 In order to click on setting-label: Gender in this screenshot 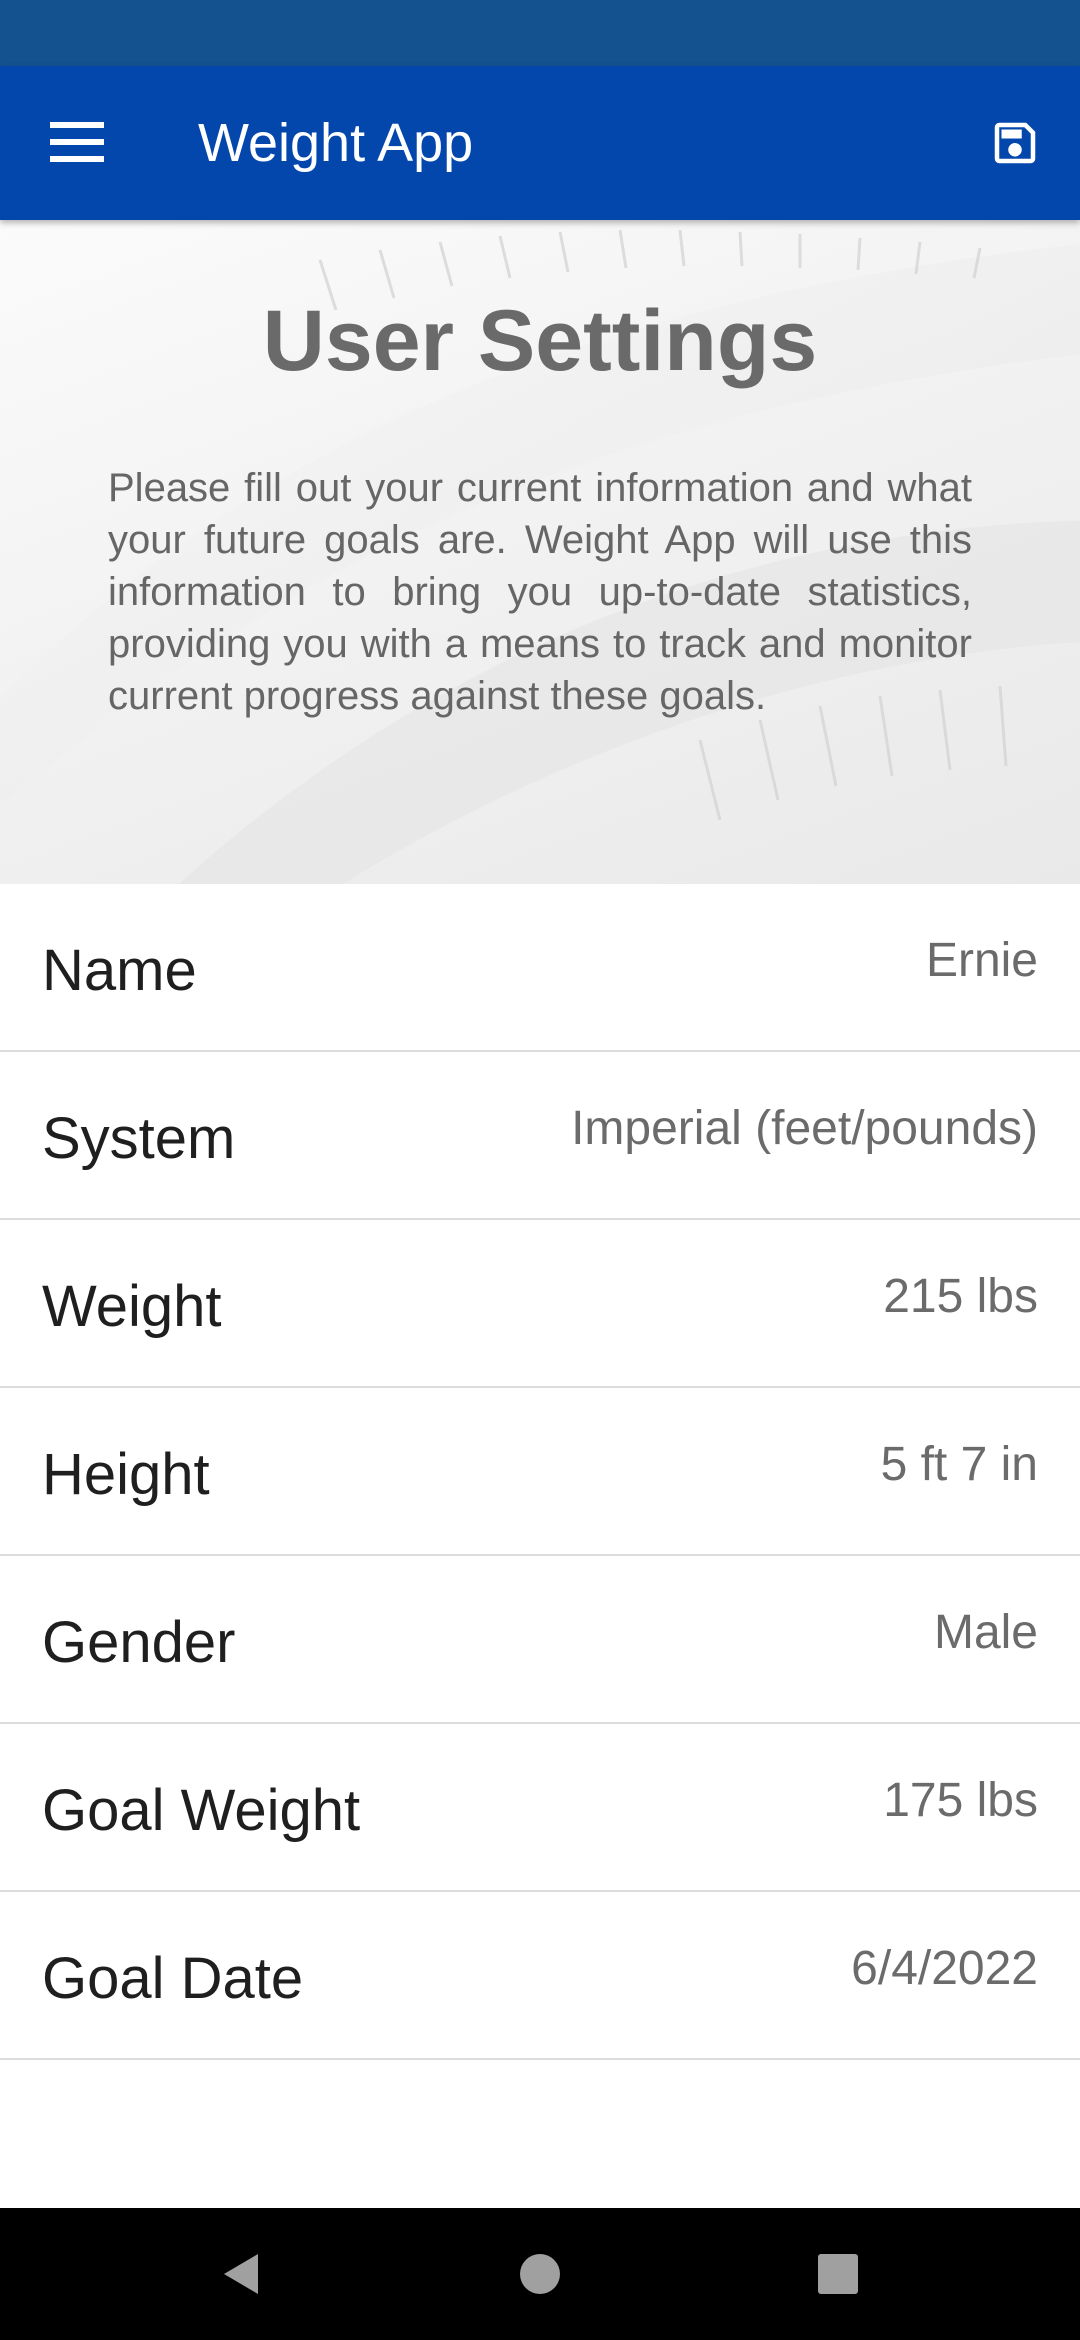, I will do `click(139, 1642)`.